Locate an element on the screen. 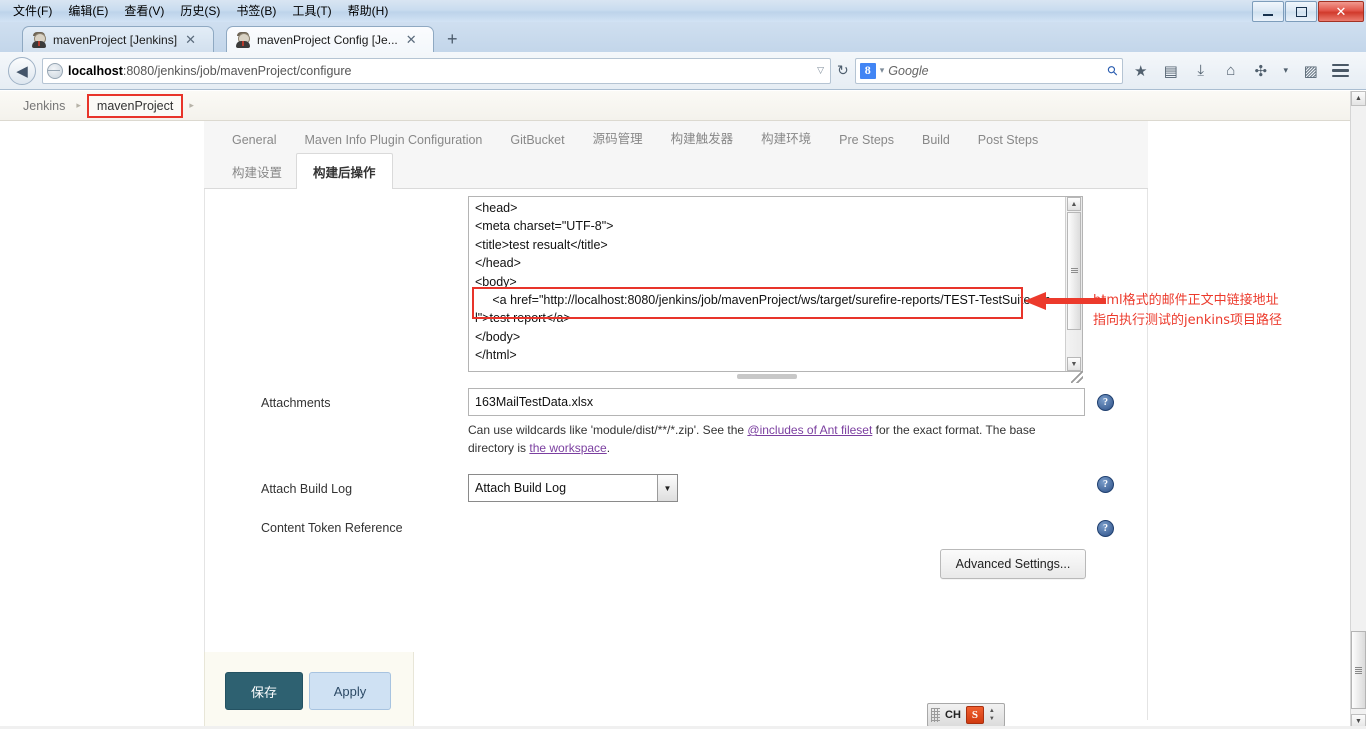 The height and width of the screenshot is (729, 1366). url-host: localhost is located at coordinates (95, 70).